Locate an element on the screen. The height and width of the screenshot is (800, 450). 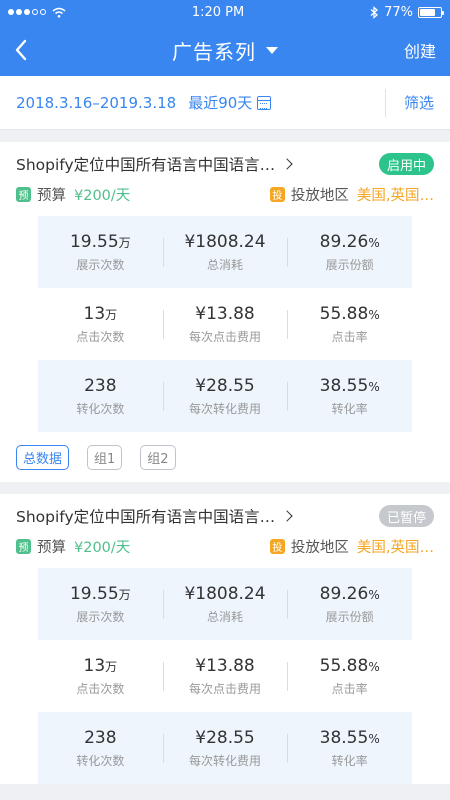
campaign-header: Shopify定位中国所有语言中国语言… 已暂停 is located at coordinates (225, 512).